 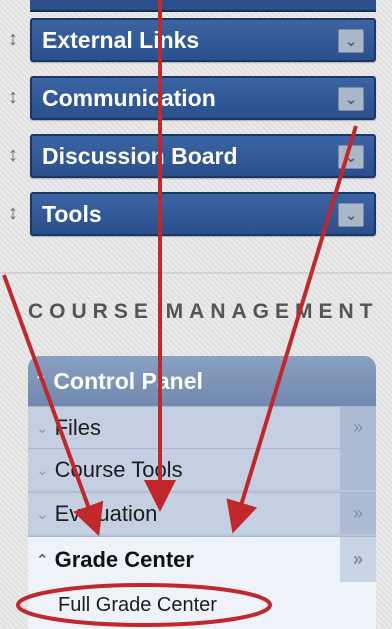 What do you see at coordinates (78, 427) in the screenshot?
I see `control-panel-item-label: Files` at bounding box center [78, 427].